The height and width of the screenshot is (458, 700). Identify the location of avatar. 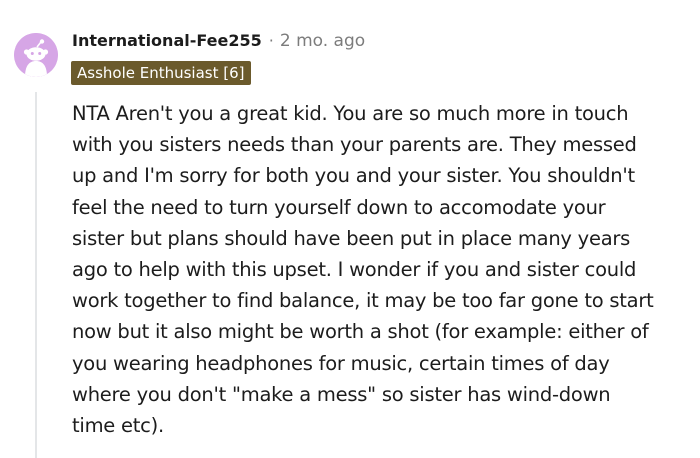
(36, 55).